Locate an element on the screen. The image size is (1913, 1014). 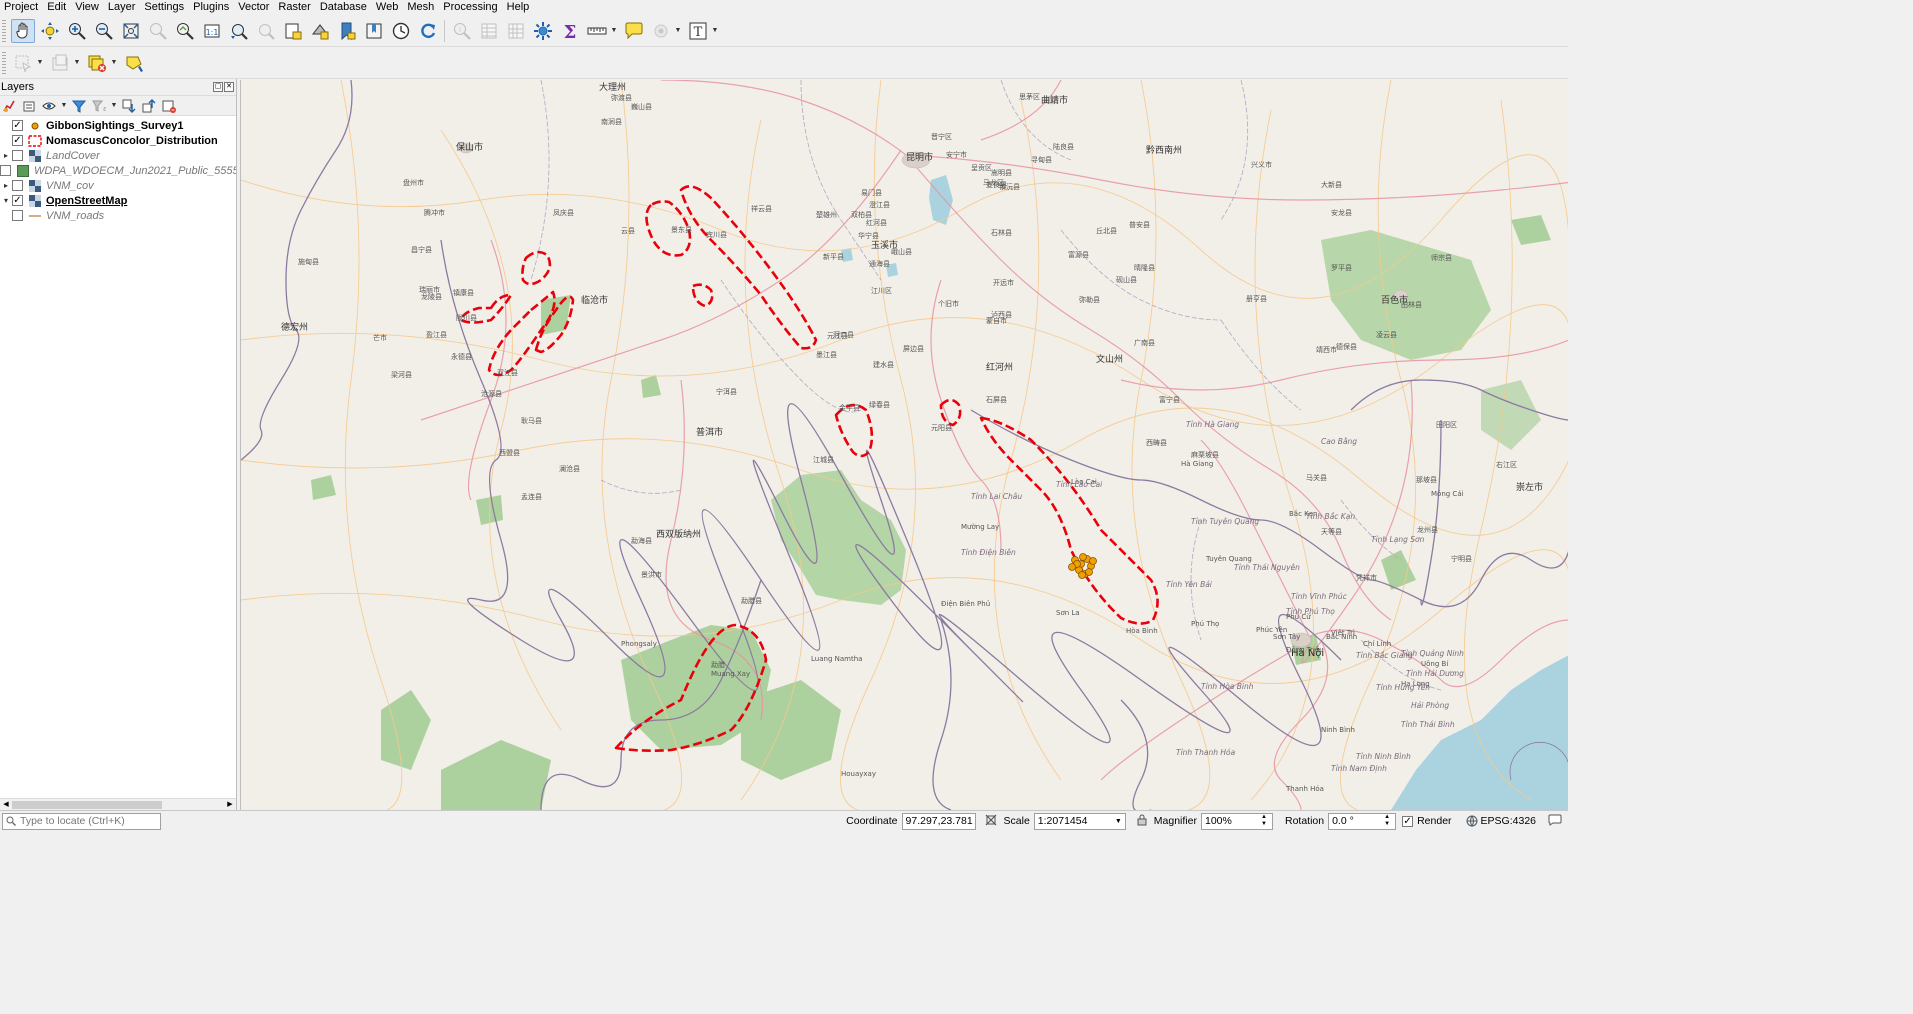
map-tips-icon is located at coordinates (634, 31).